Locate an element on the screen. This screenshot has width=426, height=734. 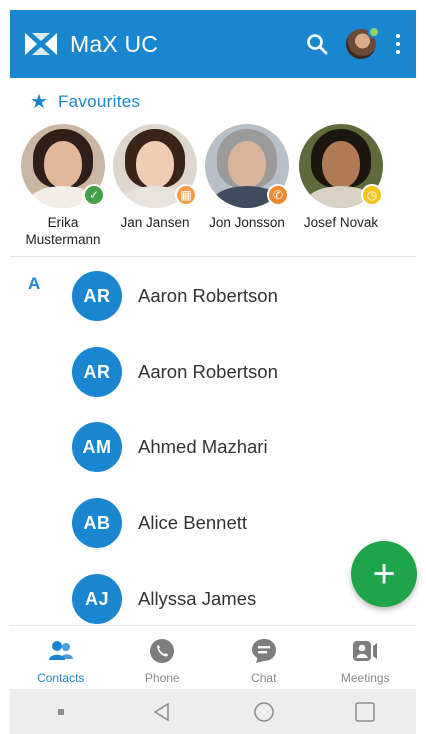
search-icon is located at coordinates (317, 44).